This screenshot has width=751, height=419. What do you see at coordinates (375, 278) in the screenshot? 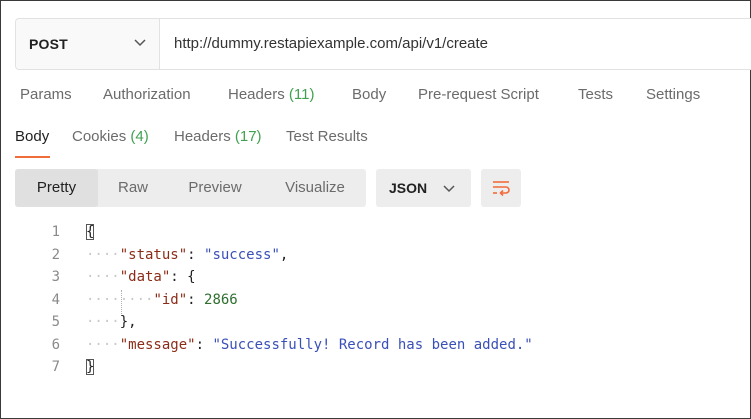
I see `code-line: 3 ····"data": {` at bounding box center [375, 278].